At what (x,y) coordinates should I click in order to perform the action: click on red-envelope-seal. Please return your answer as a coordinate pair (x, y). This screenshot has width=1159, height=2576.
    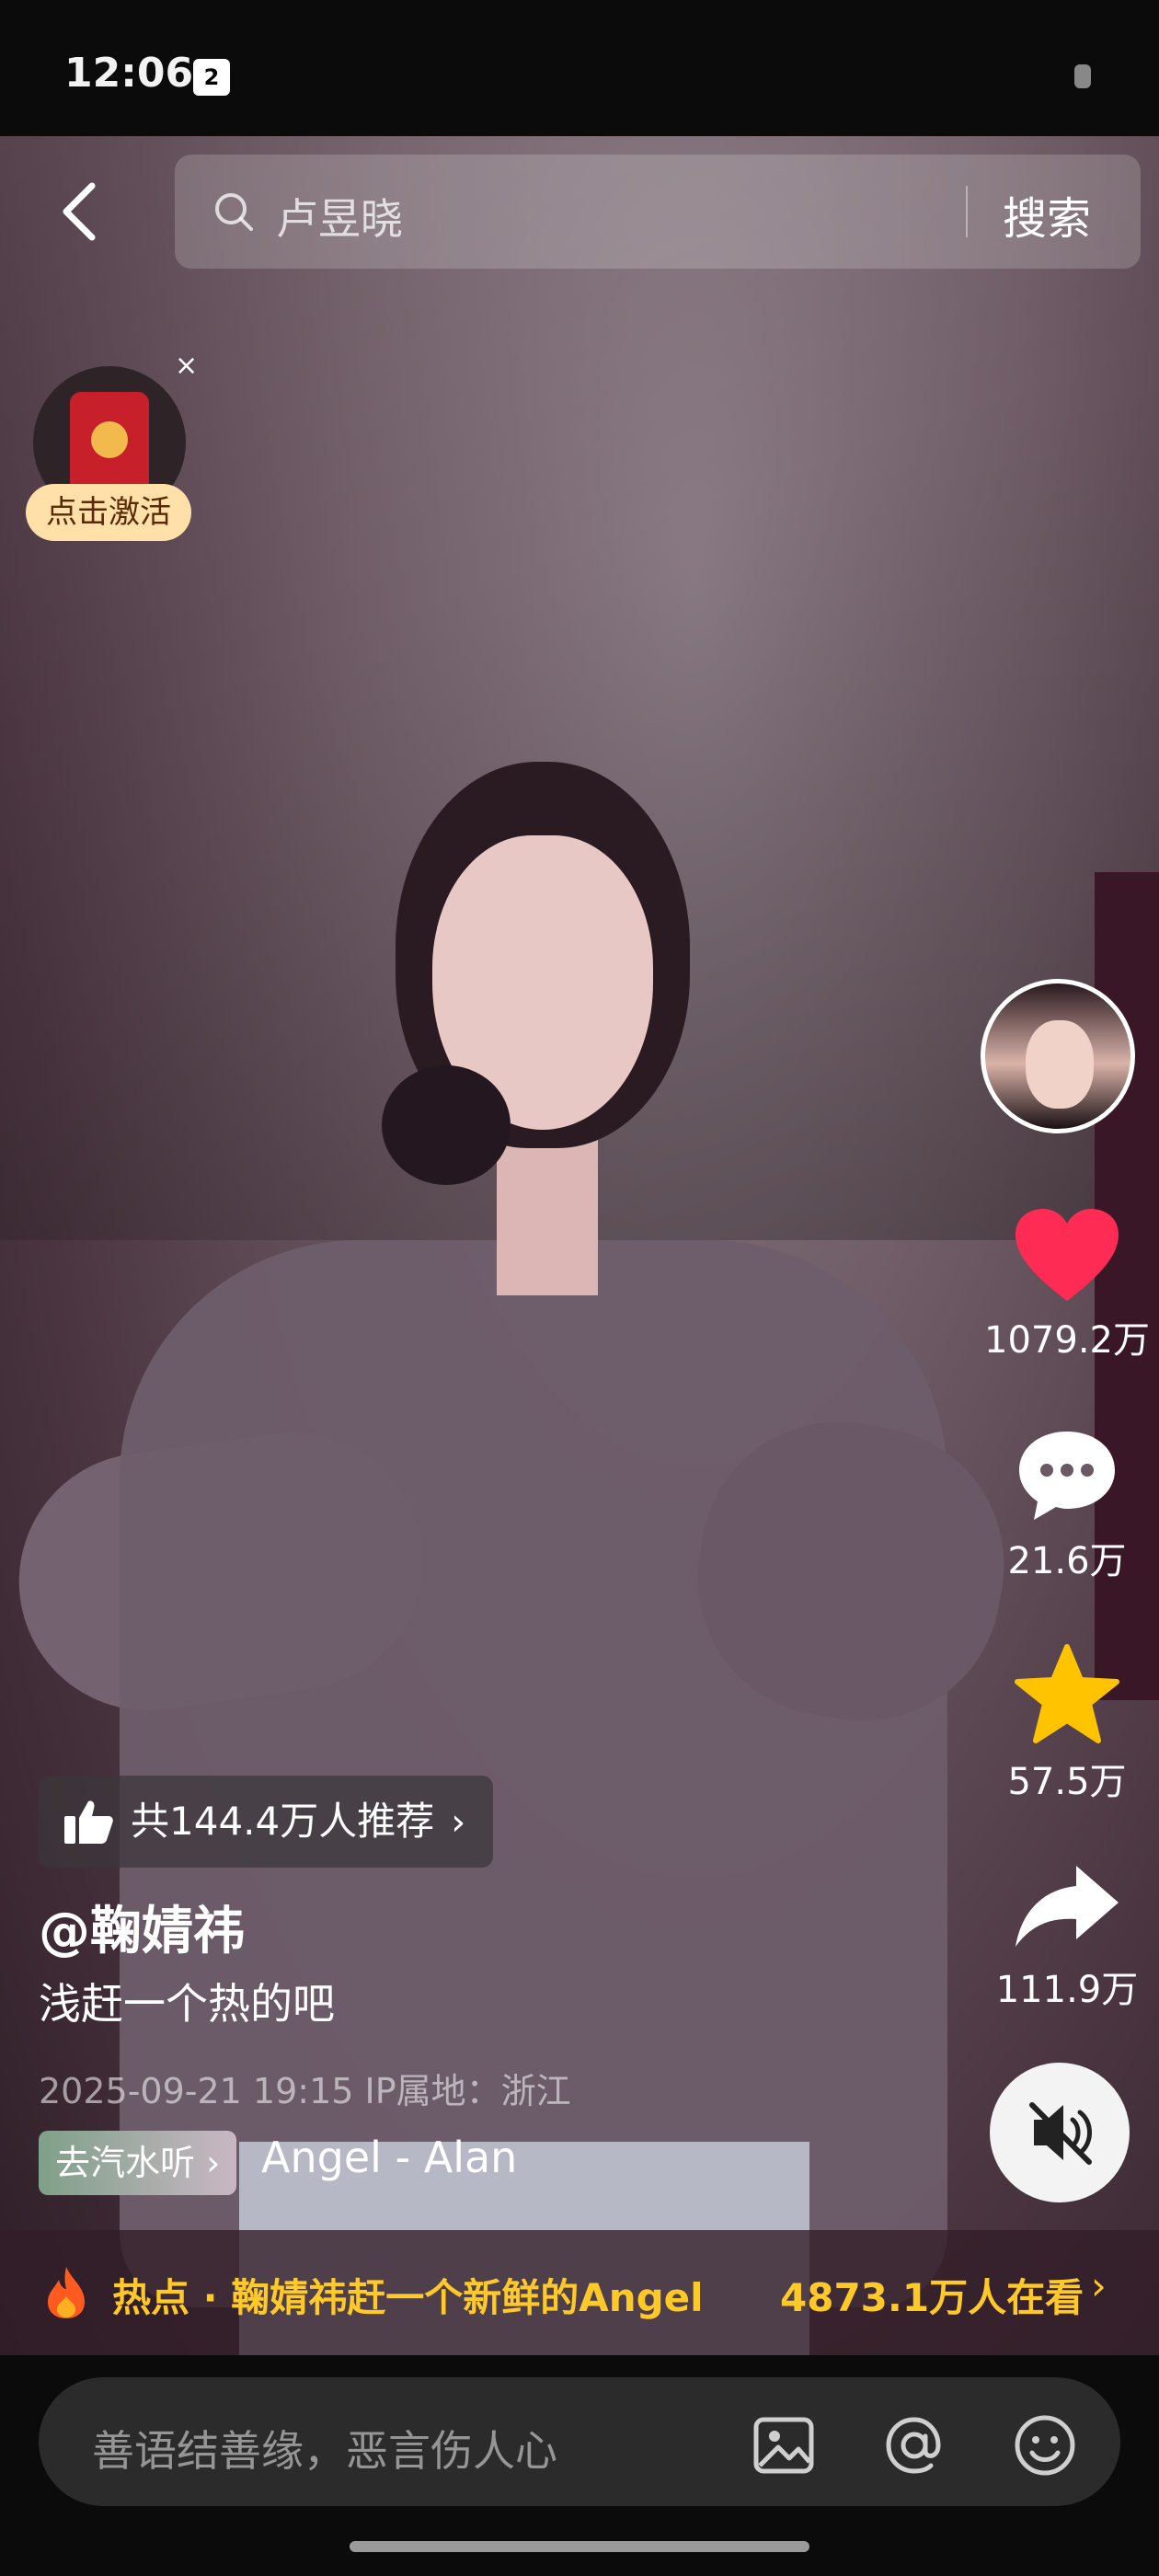
    Looking at the image, I should click on (109, 439).